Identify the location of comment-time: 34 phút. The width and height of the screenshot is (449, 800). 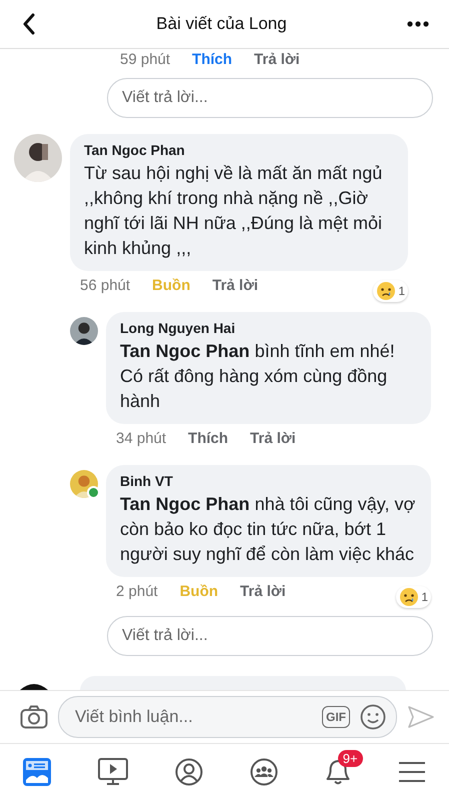
(141, 438).